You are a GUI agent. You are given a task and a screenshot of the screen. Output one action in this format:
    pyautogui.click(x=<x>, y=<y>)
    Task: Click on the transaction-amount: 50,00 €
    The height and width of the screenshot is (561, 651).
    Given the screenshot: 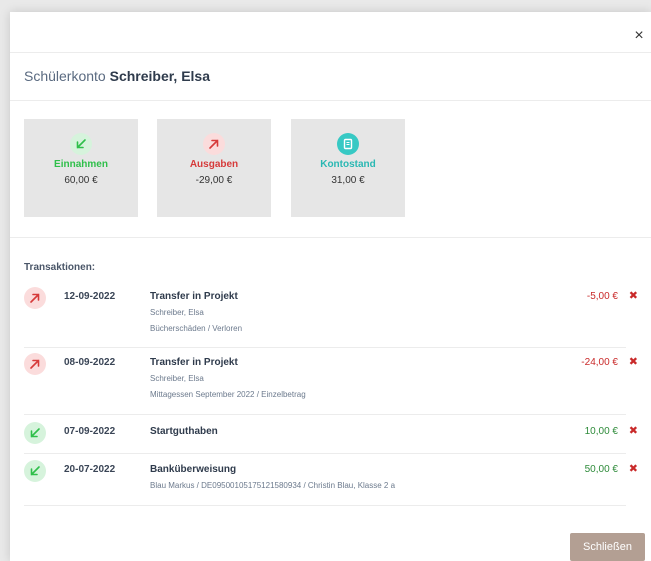 What is the action you would take?
    pyautogui.click(x=601, y=469)
    